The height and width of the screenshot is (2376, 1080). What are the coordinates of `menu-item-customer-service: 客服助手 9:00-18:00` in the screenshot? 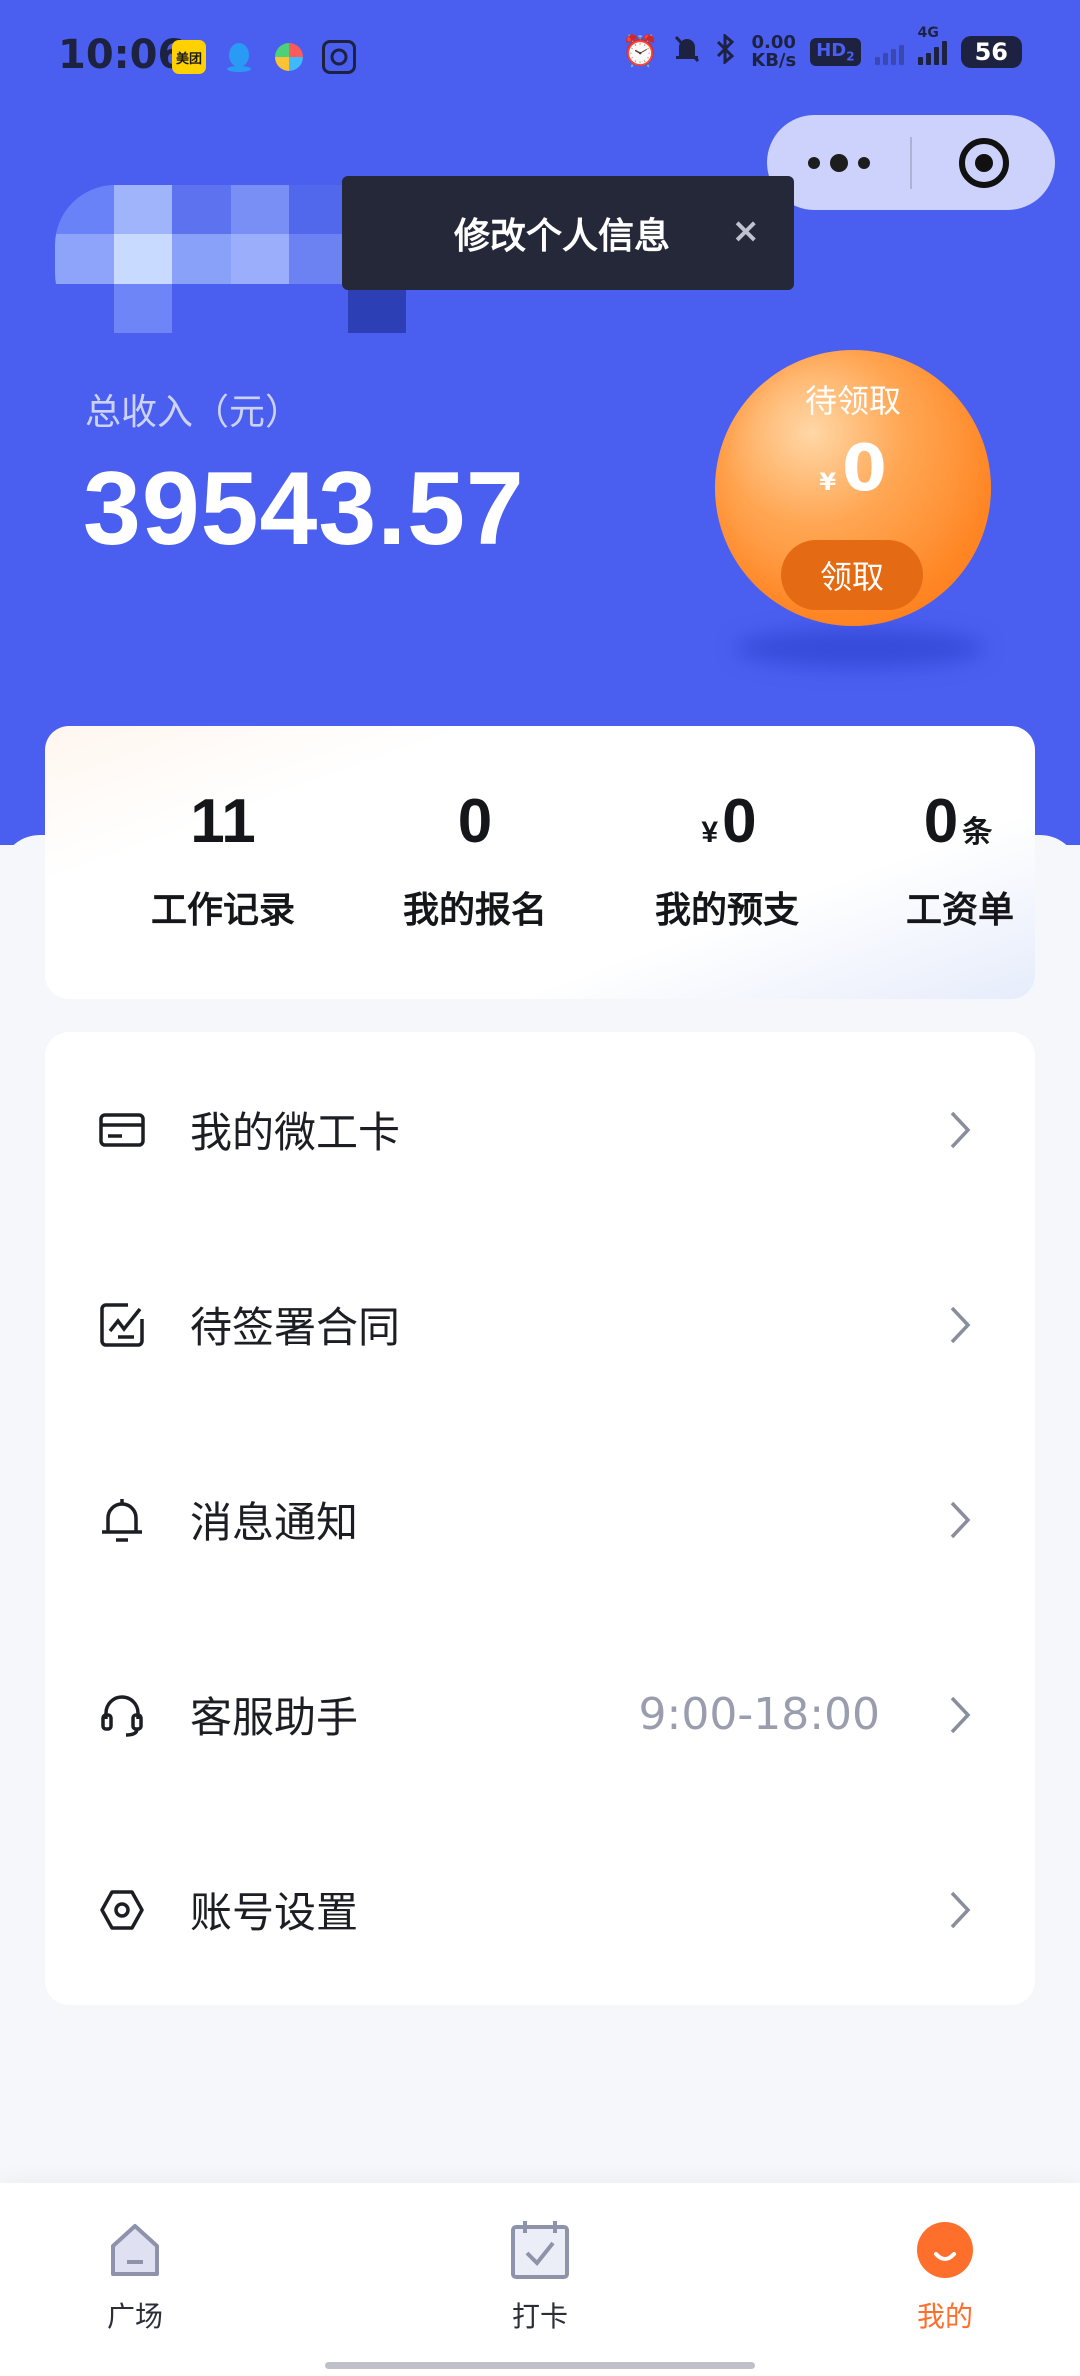 It's located at (540, 1714).